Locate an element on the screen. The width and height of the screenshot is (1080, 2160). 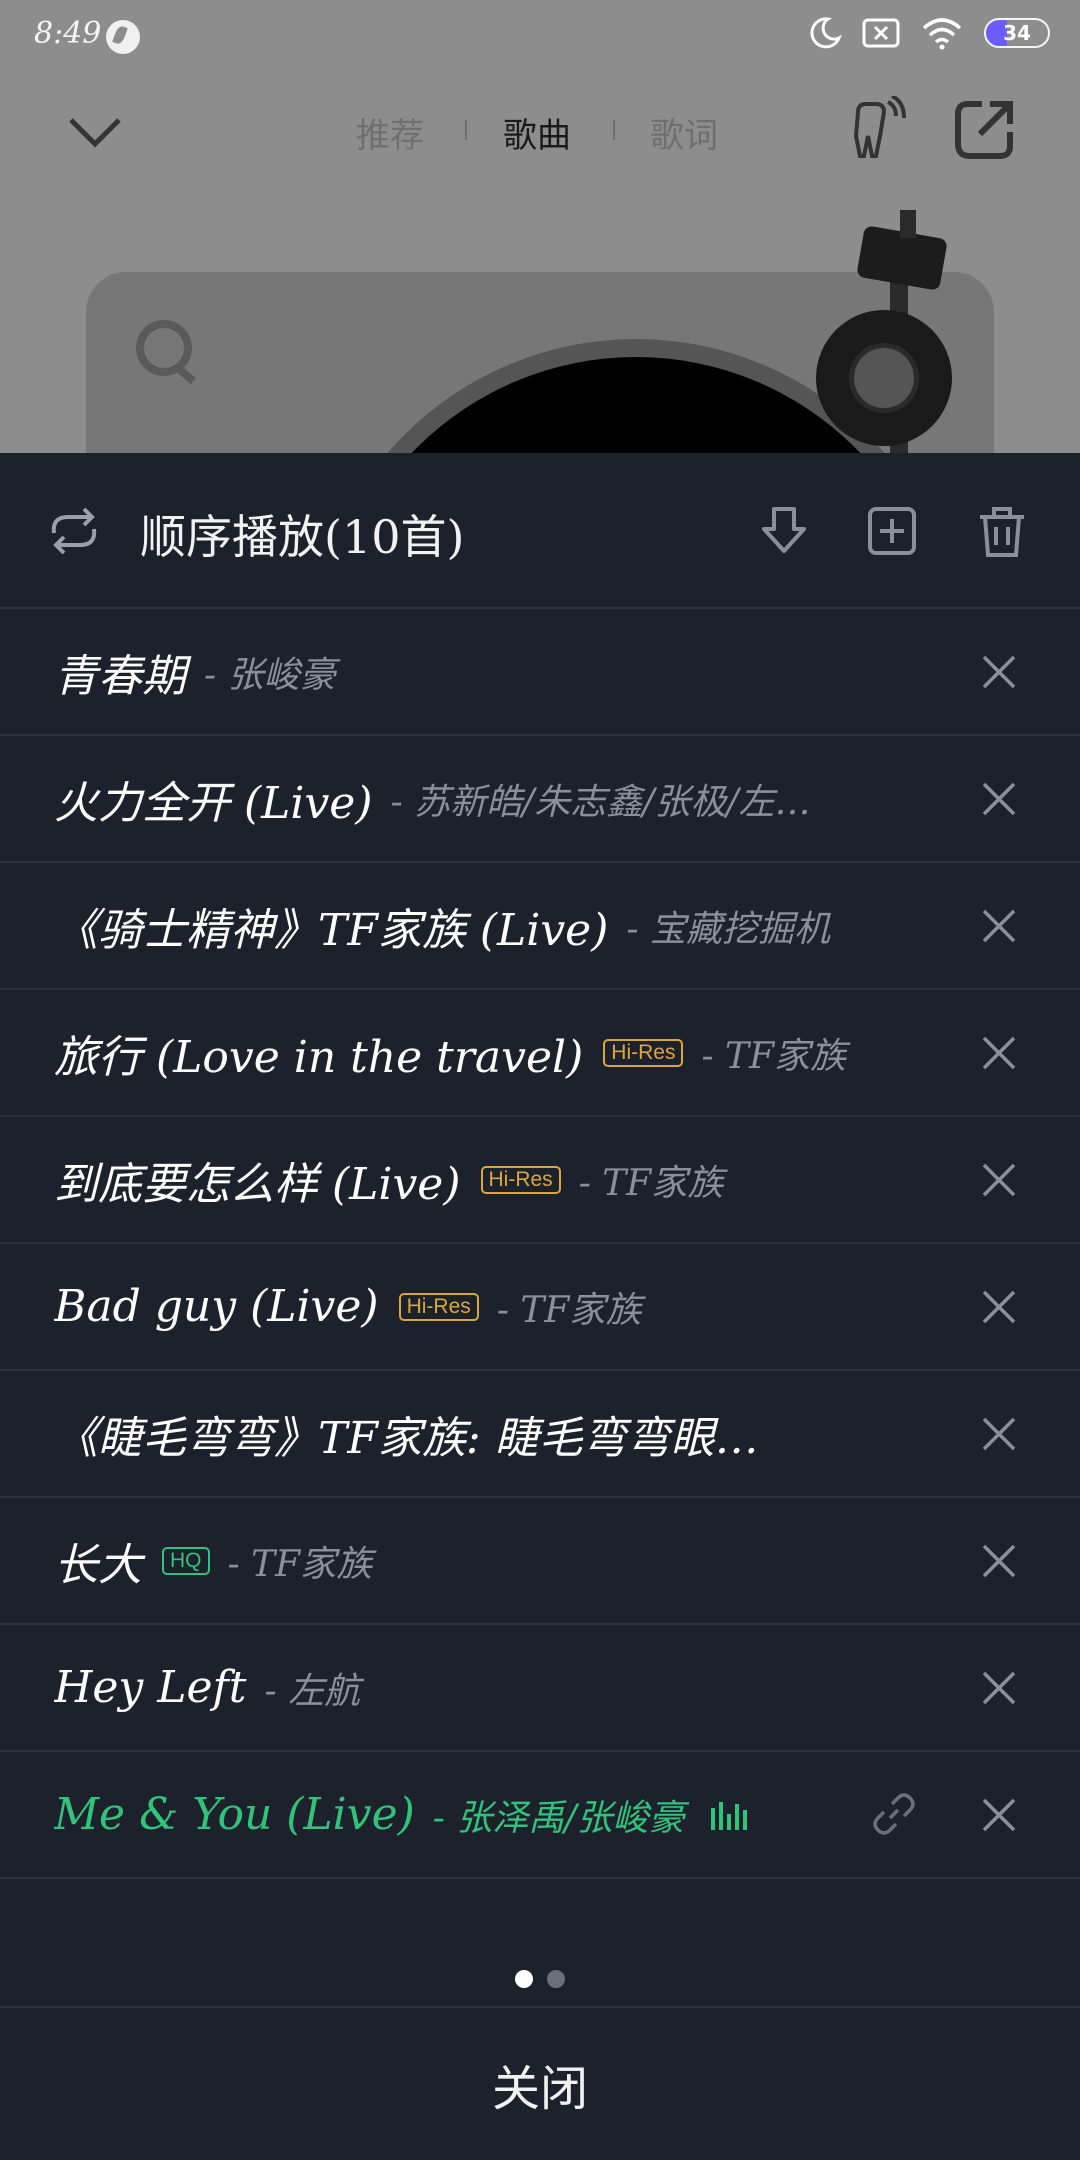
song-title: 到底要怎么样 (Live) is located at coordinates (257, 1184).